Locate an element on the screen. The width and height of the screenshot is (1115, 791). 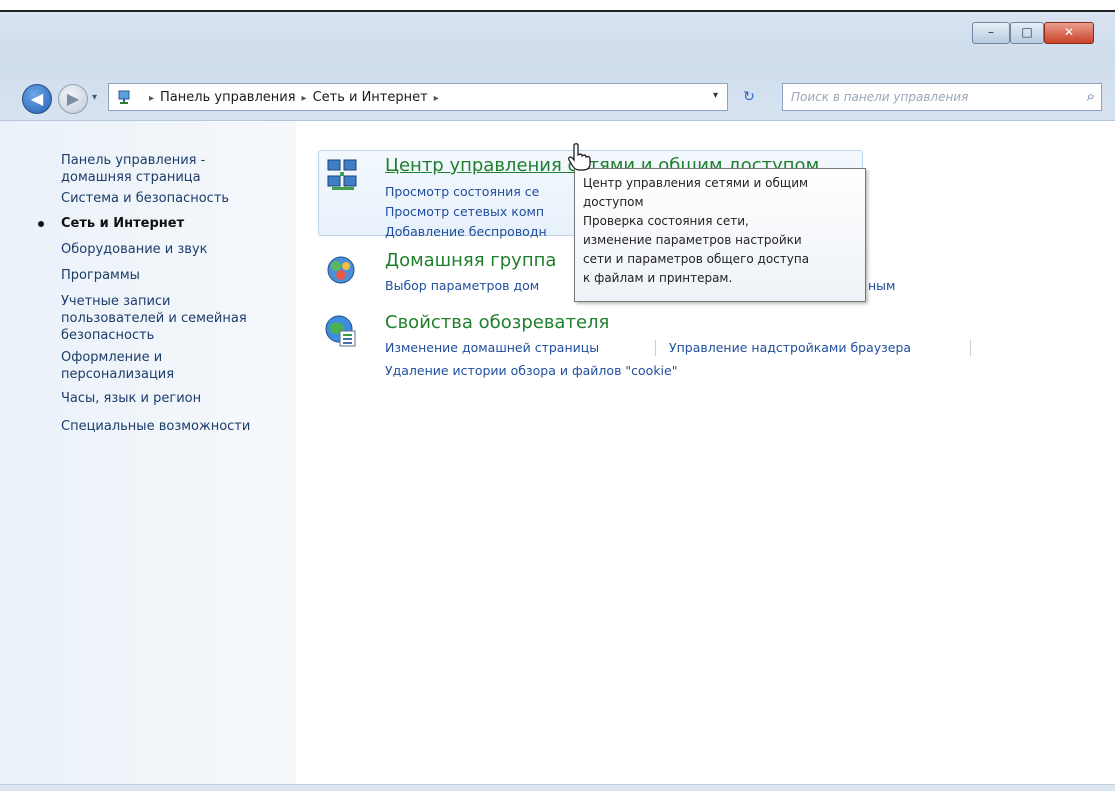
sidebar-home-link-line1: Панель управления - is located at coordinates (133, 160).